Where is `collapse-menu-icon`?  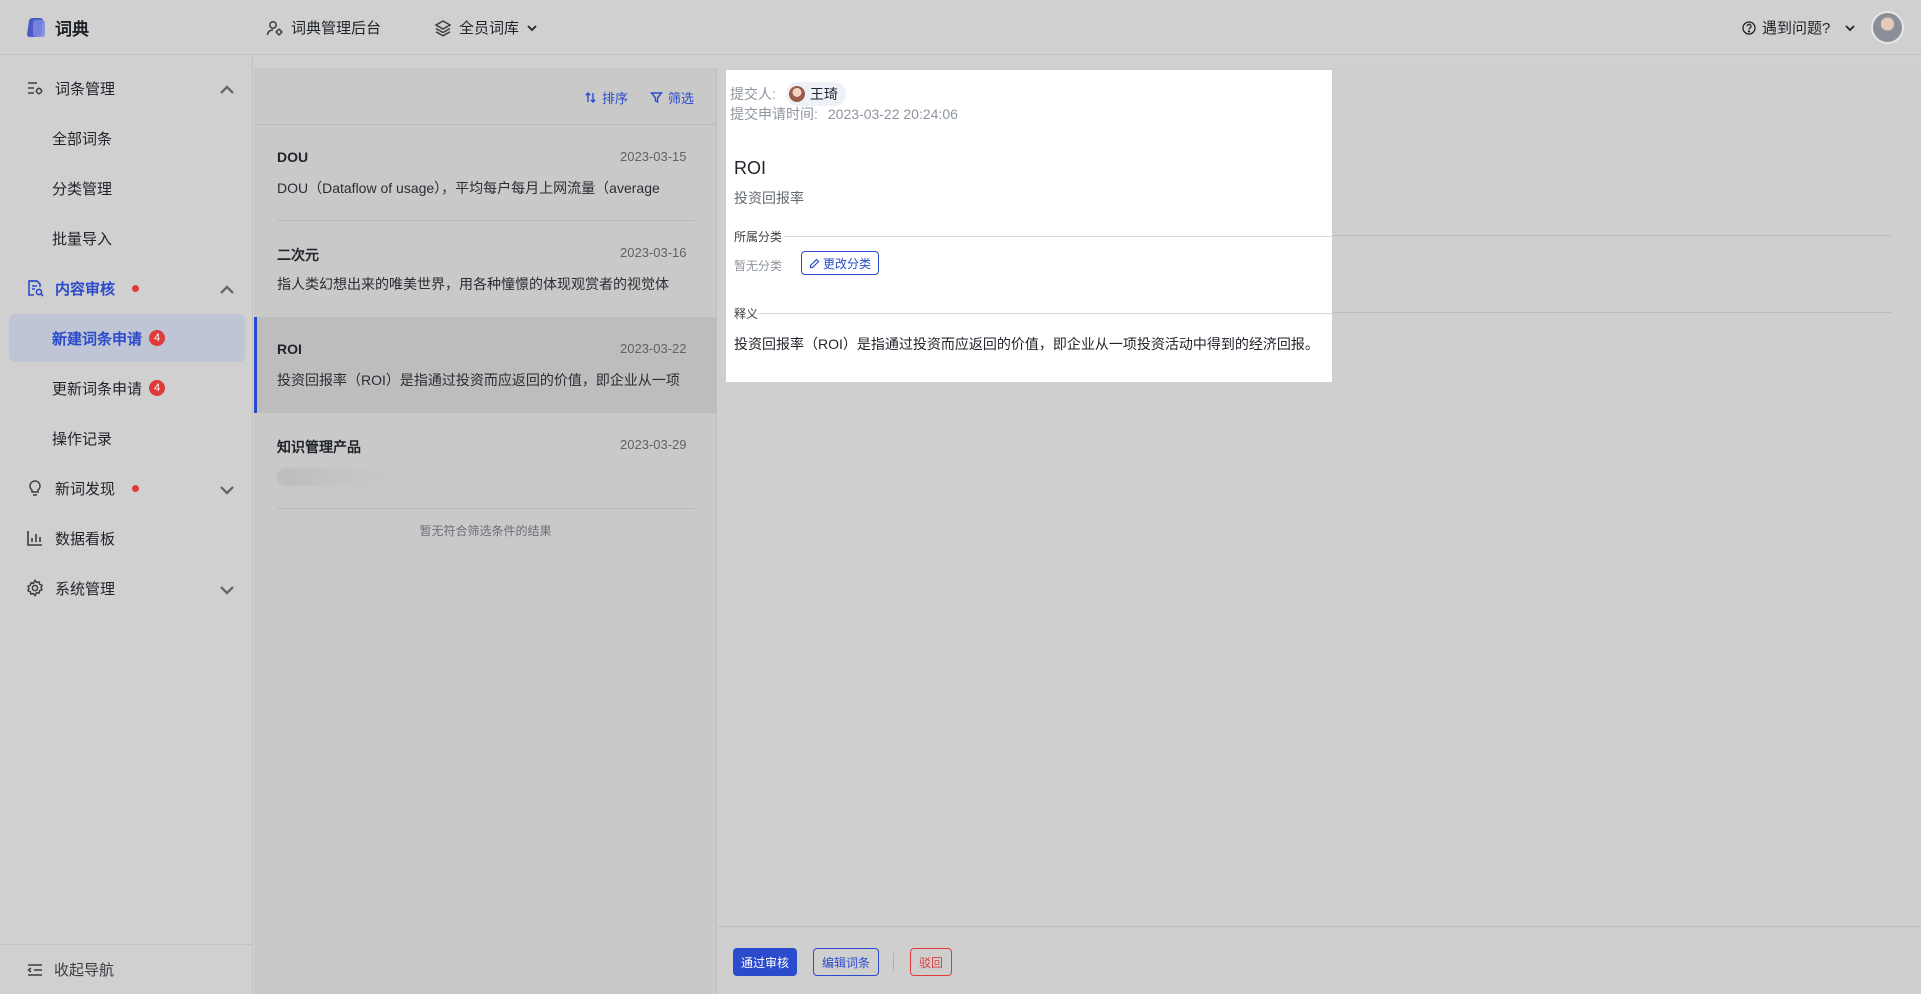
collapse-menu-icon is located at coordinates (34, 969).